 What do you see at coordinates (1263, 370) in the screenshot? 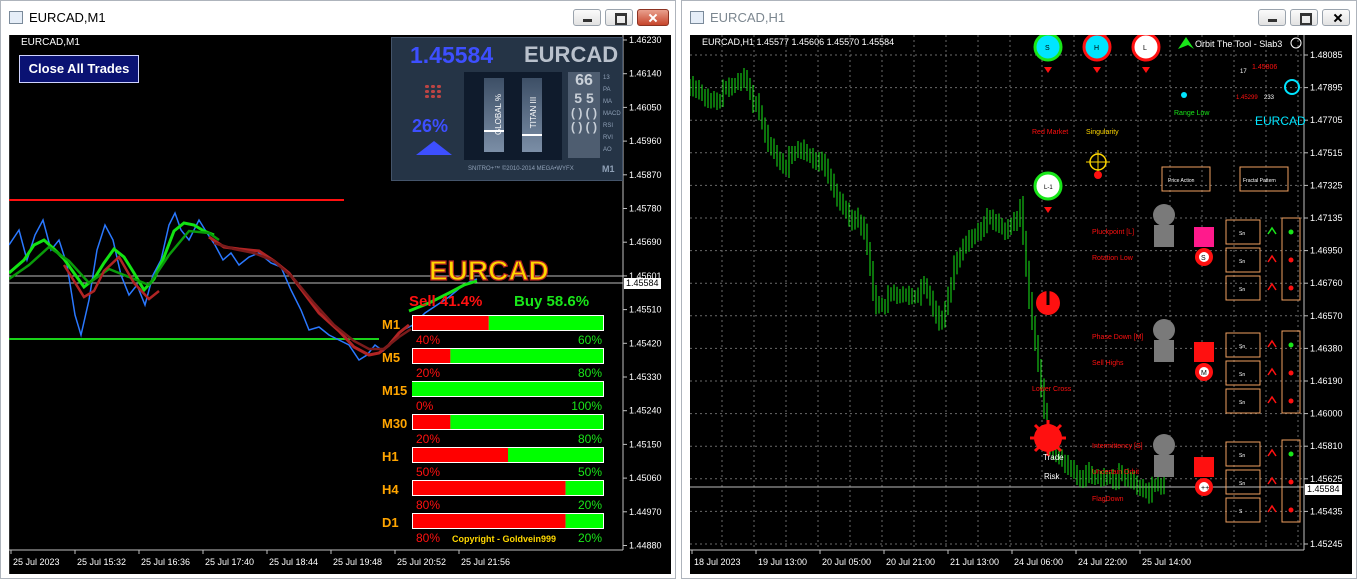
I see `timeframe-boxes: Sn Sn Sn Sn Sn Sn Sn Sn S` at bounding box center [1263, 370].